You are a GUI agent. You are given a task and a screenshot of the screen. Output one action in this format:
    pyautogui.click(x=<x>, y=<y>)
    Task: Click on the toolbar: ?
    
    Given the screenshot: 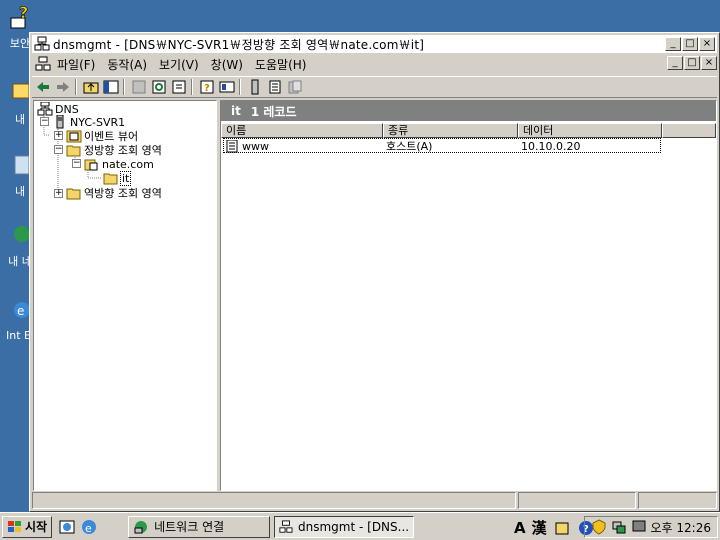 What is the action you would take?
    pyautogui.click(x=374, y=87)
    